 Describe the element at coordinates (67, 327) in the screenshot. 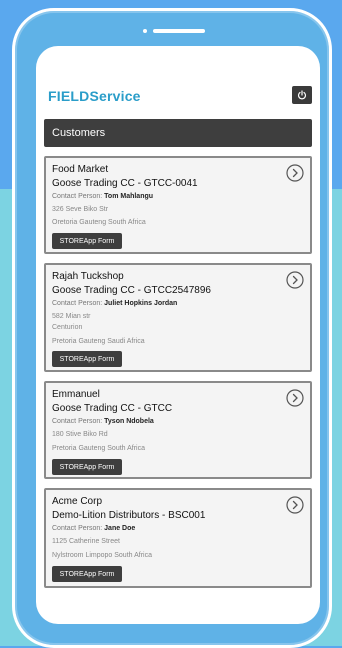

I see `address-line: Centurion` at that location.